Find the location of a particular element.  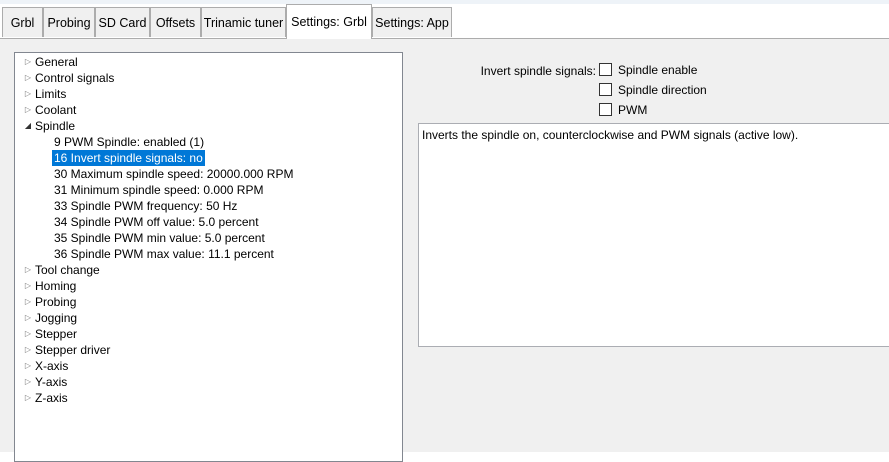

tab-label: Grbl is located at coordinates (22, 22).